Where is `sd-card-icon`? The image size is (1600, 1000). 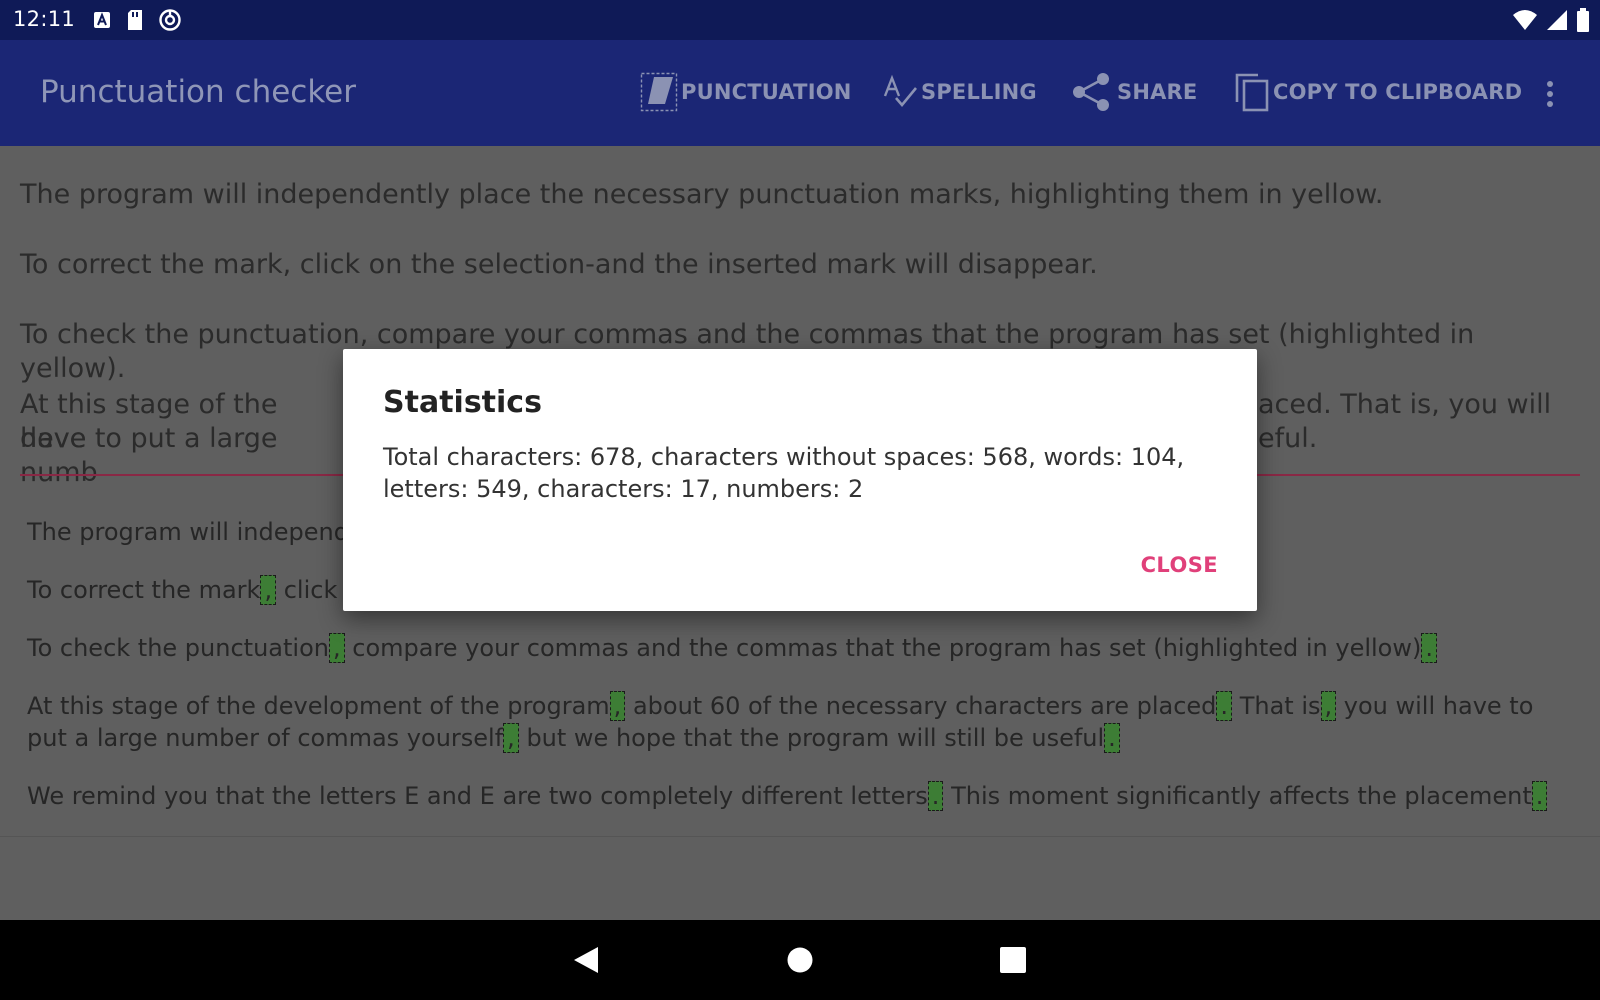
sd-card-icon is located at coordinates (135, 20).